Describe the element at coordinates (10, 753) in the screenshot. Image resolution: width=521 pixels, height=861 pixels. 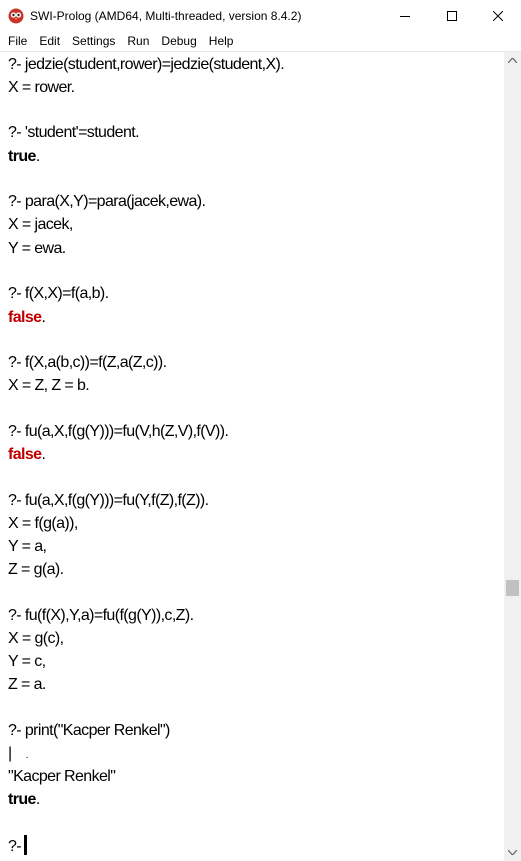
I see `continuation-pipe: |` at that location.